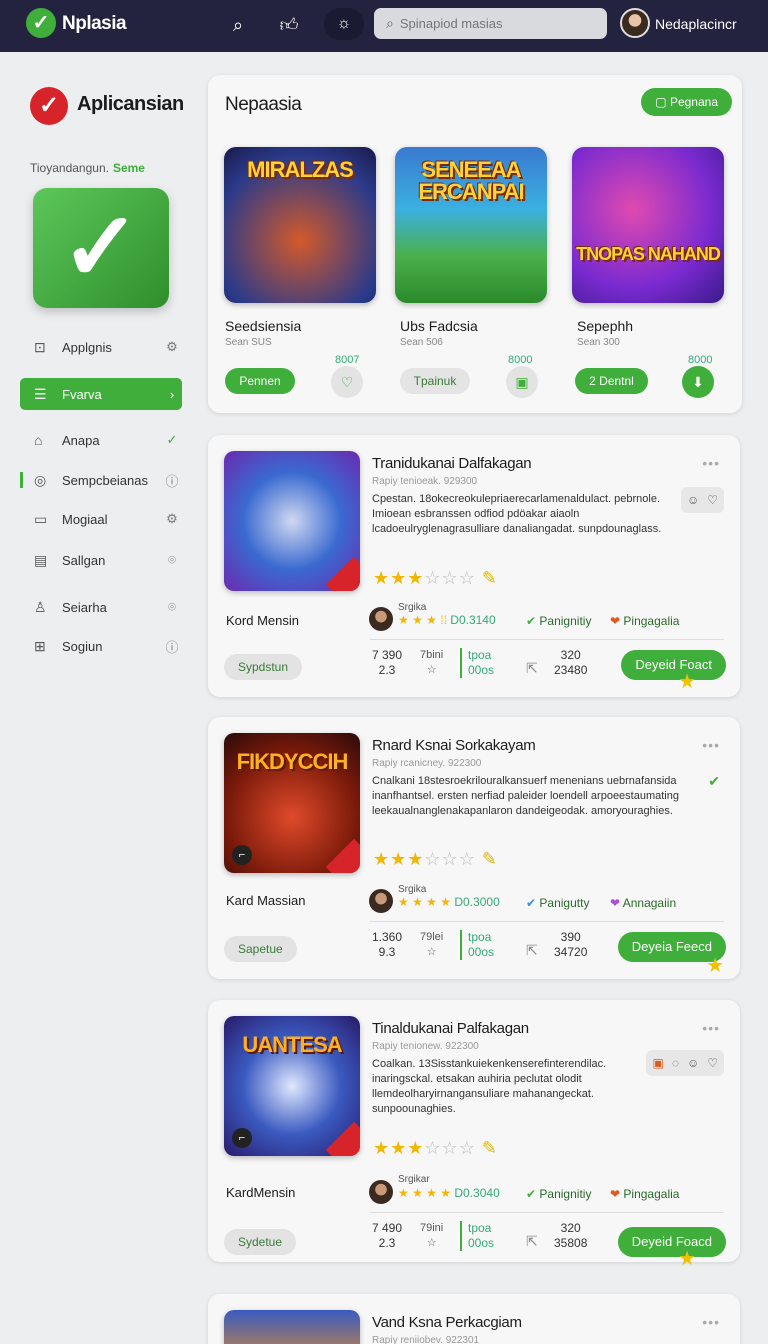  Describe the element at coordinates (300, 225) in the screenshot. I see `game-thumbnail: MIRALZAS` at that location.